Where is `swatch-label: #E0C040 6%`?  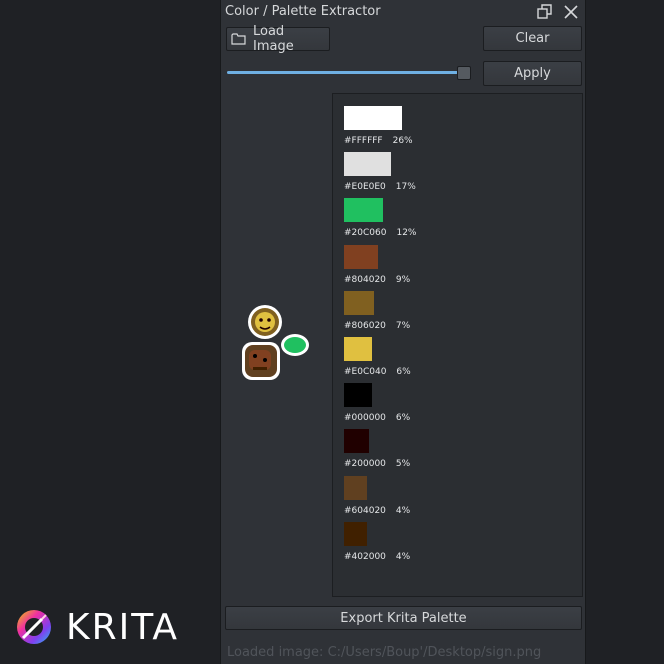
swatch-label: #E0C040 6% is located at coordinates (377, 372).